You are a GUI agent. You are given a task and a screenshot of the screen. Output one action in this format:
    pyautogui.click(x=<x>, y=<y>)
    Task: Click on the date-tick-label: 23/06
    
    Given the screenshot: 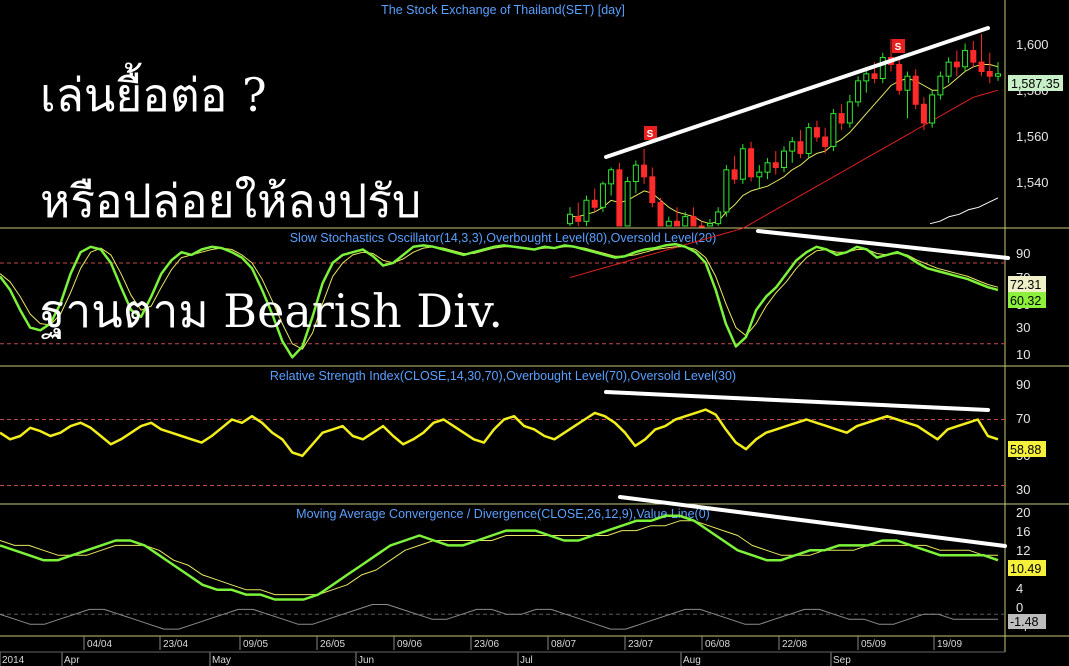 What is the action you would take?
    pyautogui.click(x=486, y=644)
    